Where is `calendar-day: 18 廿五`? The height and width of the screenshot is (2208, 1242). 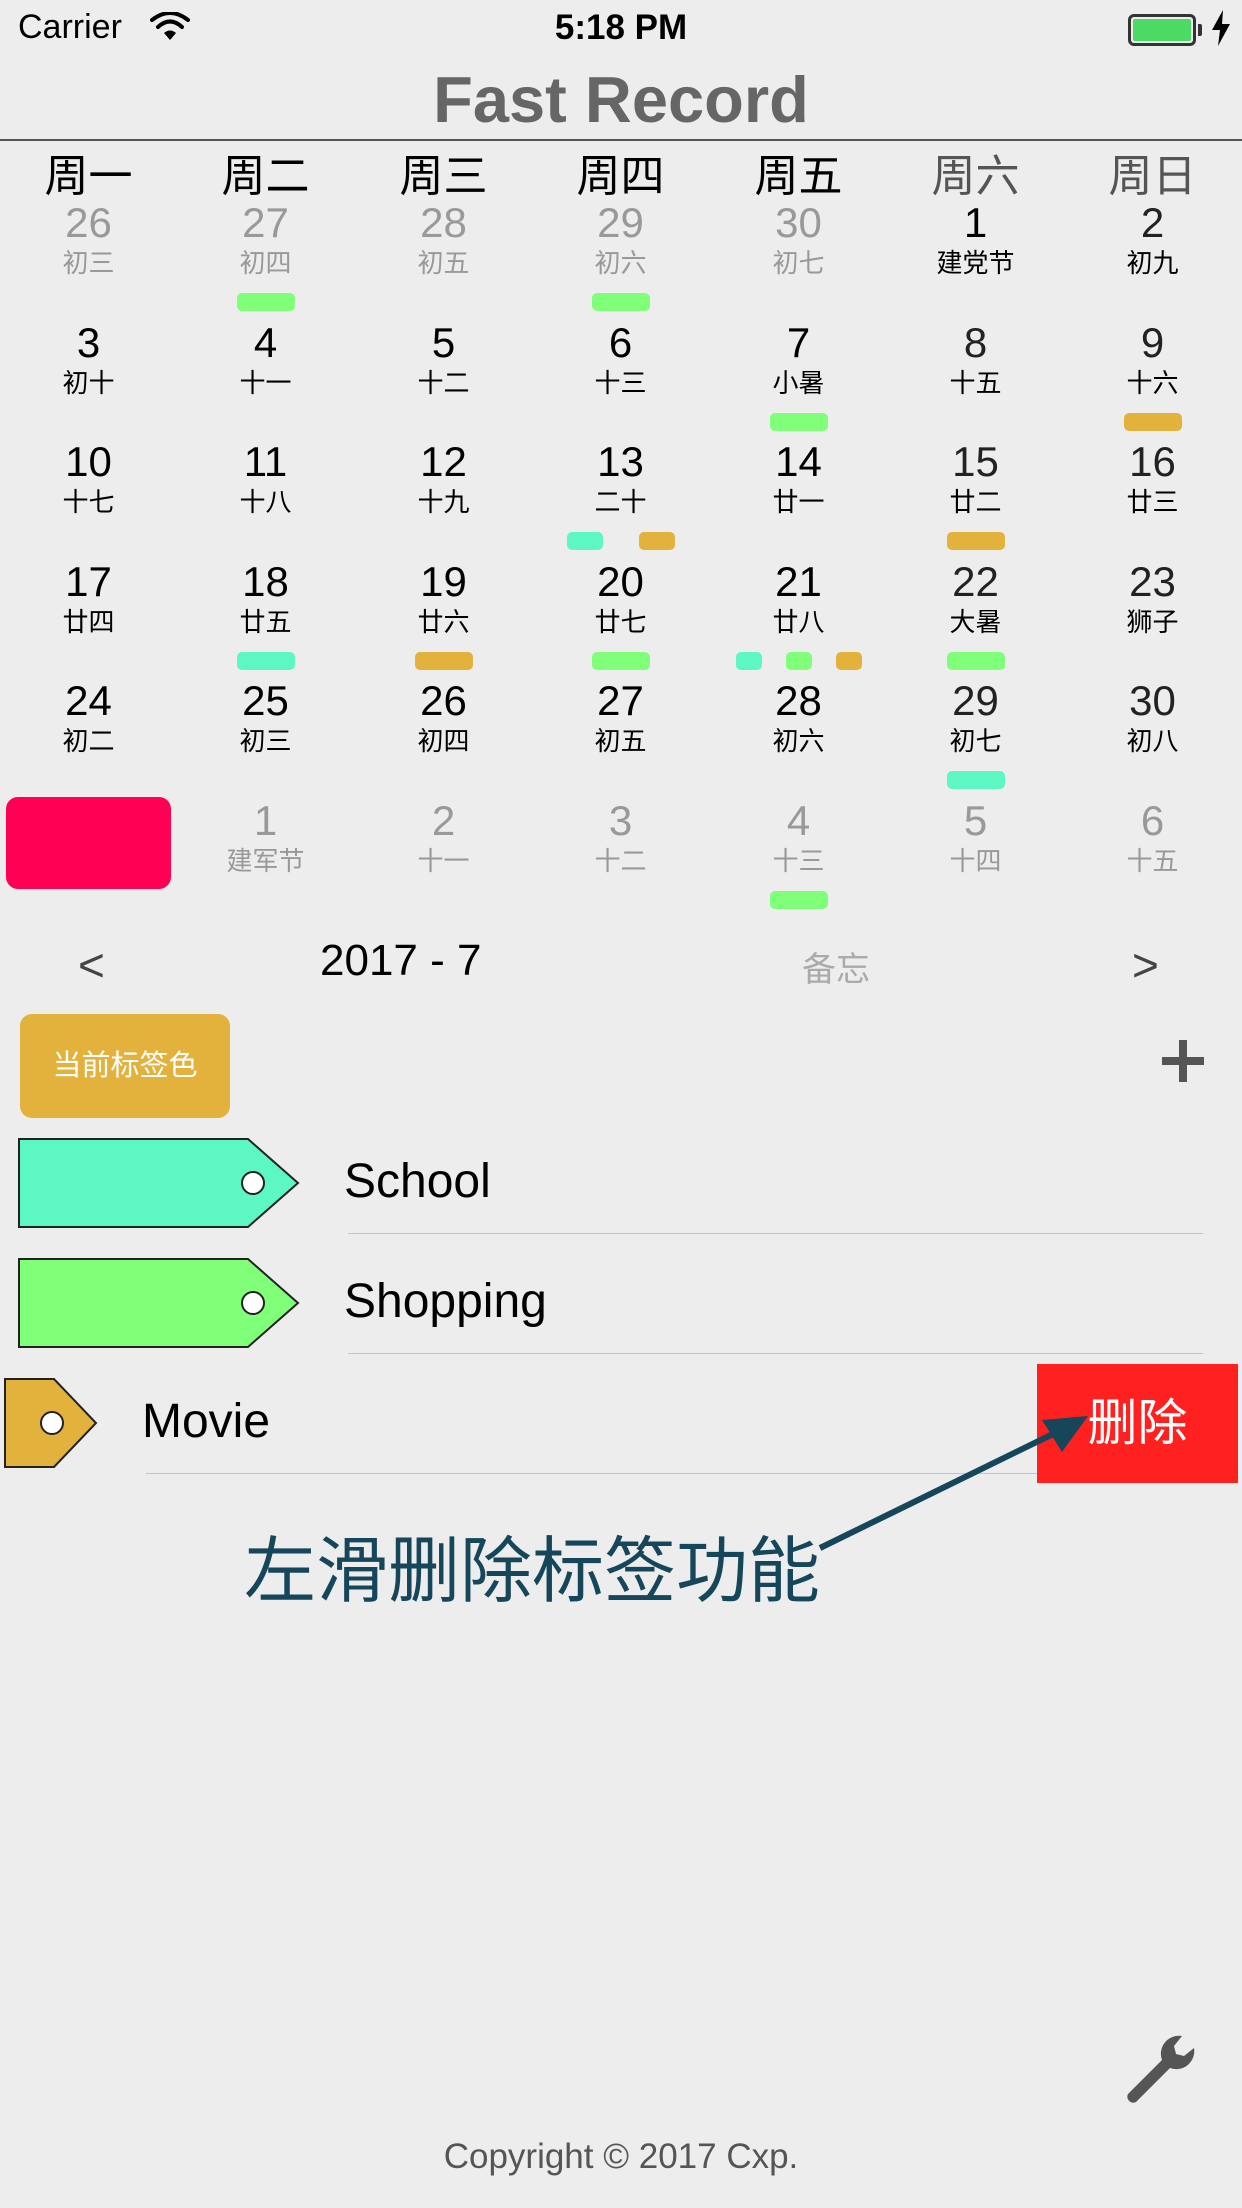 calendar-day: 18 廿五 is located at coordinates (265, 619).